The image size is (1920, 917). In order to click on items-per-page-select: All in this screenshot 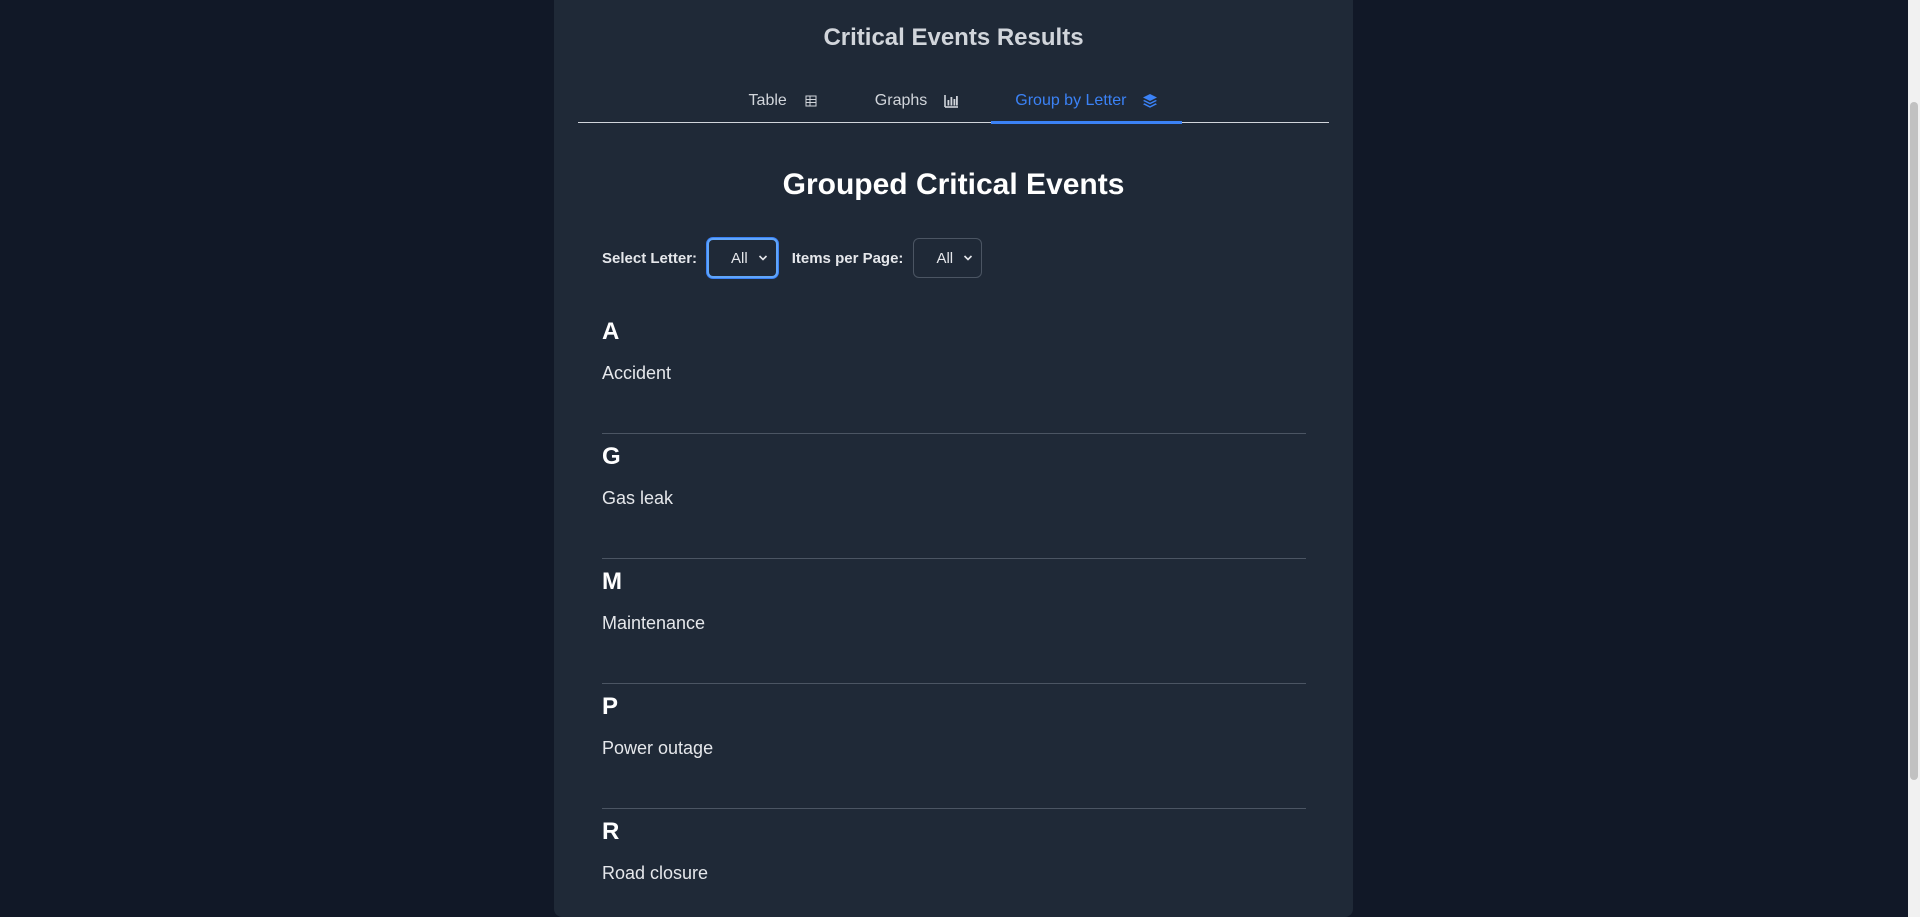, I will do `click(948, 258)`.